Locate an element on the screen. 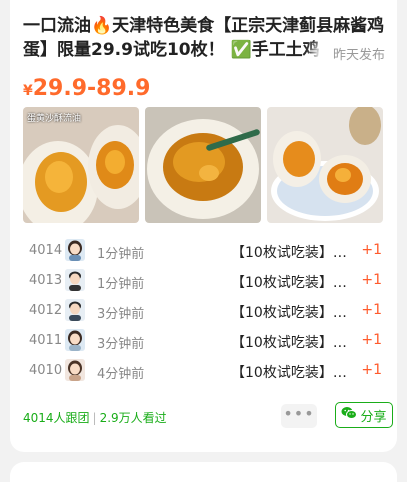 The height and width of the screenshot is (482, 407). share-label: 分享 is located at coordinates (373, 417).